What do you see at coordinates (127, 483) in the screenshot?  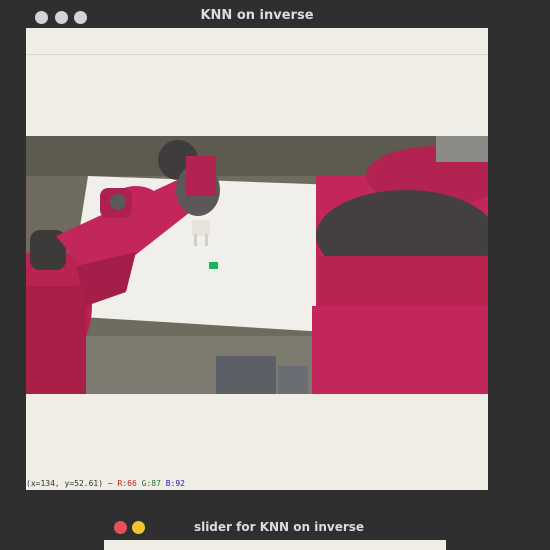 I see `red-value: R:66` at bounding box center [127, 483].